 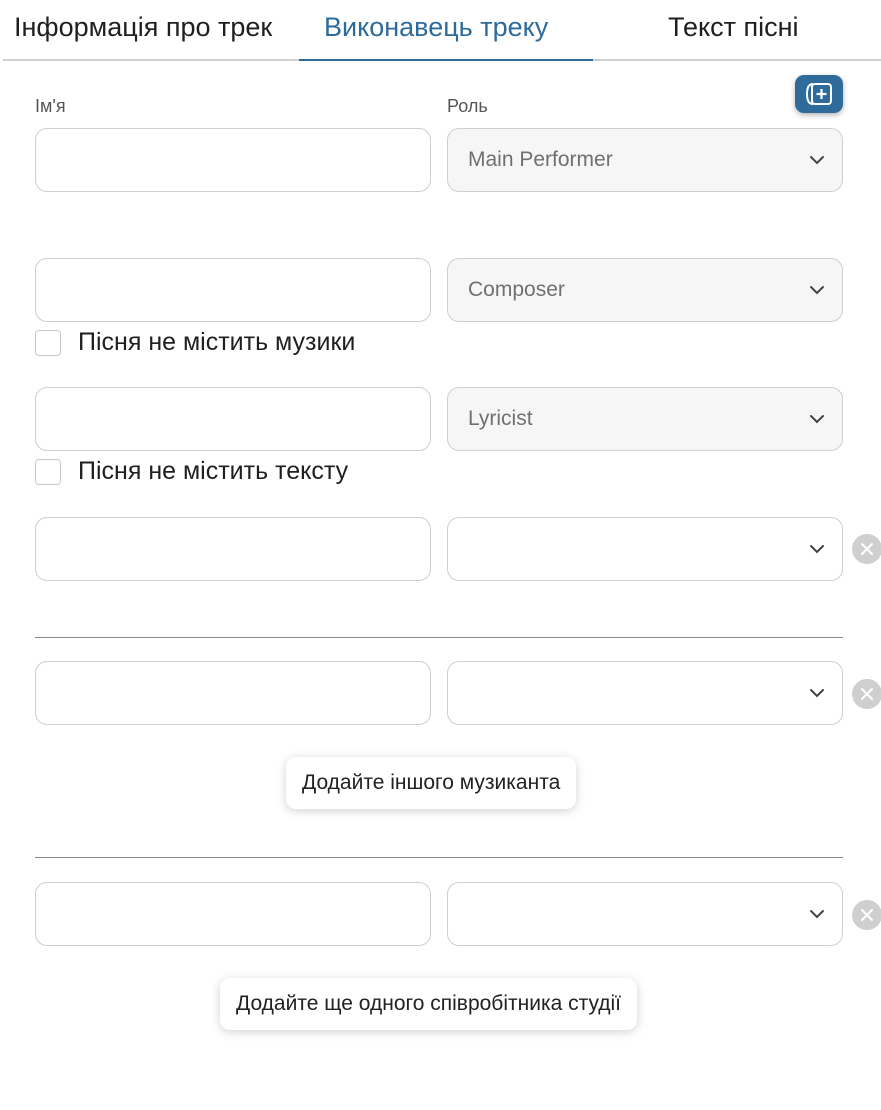 I want to click on add-musician-button: Додайте іншого музиканта, so click(x=431, y=783).